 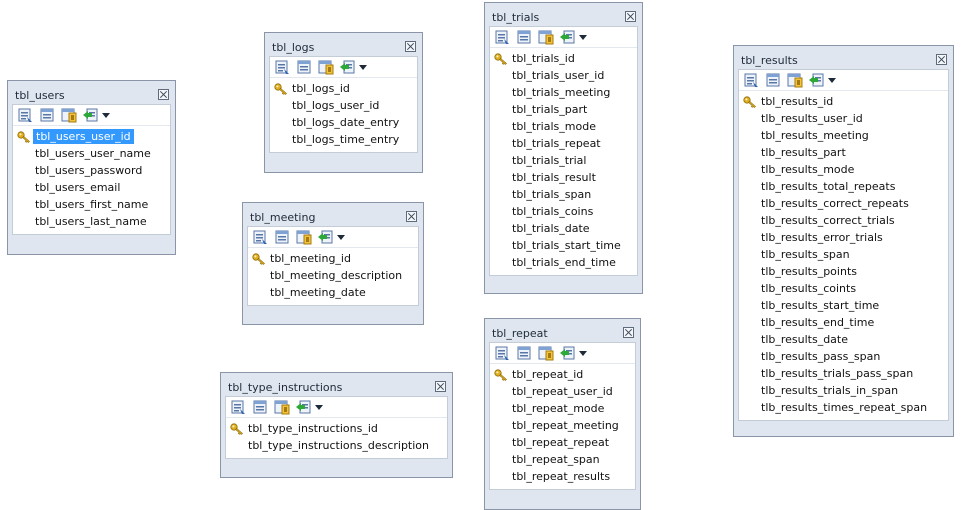 I want to click on column-row: tbl_repeat_id, so click(x=562, y=374).